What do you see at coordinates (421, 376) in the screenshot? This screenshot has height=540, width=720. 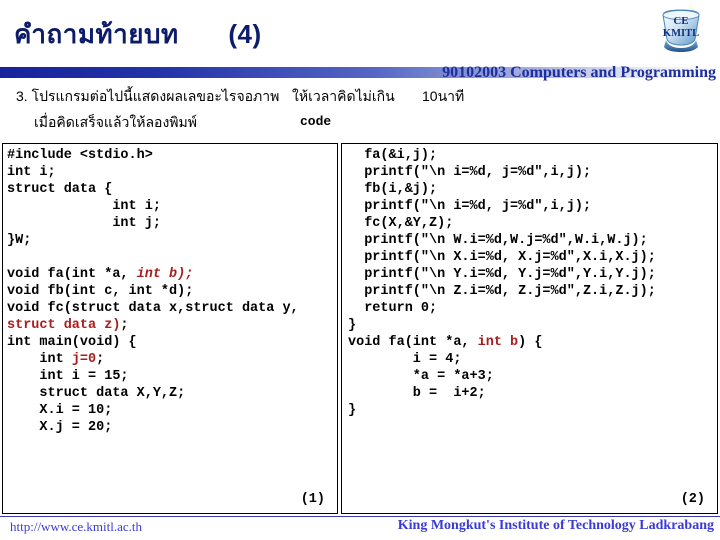 I see `code-segment: *a = *a+3;` at bounding box center [421, 376].